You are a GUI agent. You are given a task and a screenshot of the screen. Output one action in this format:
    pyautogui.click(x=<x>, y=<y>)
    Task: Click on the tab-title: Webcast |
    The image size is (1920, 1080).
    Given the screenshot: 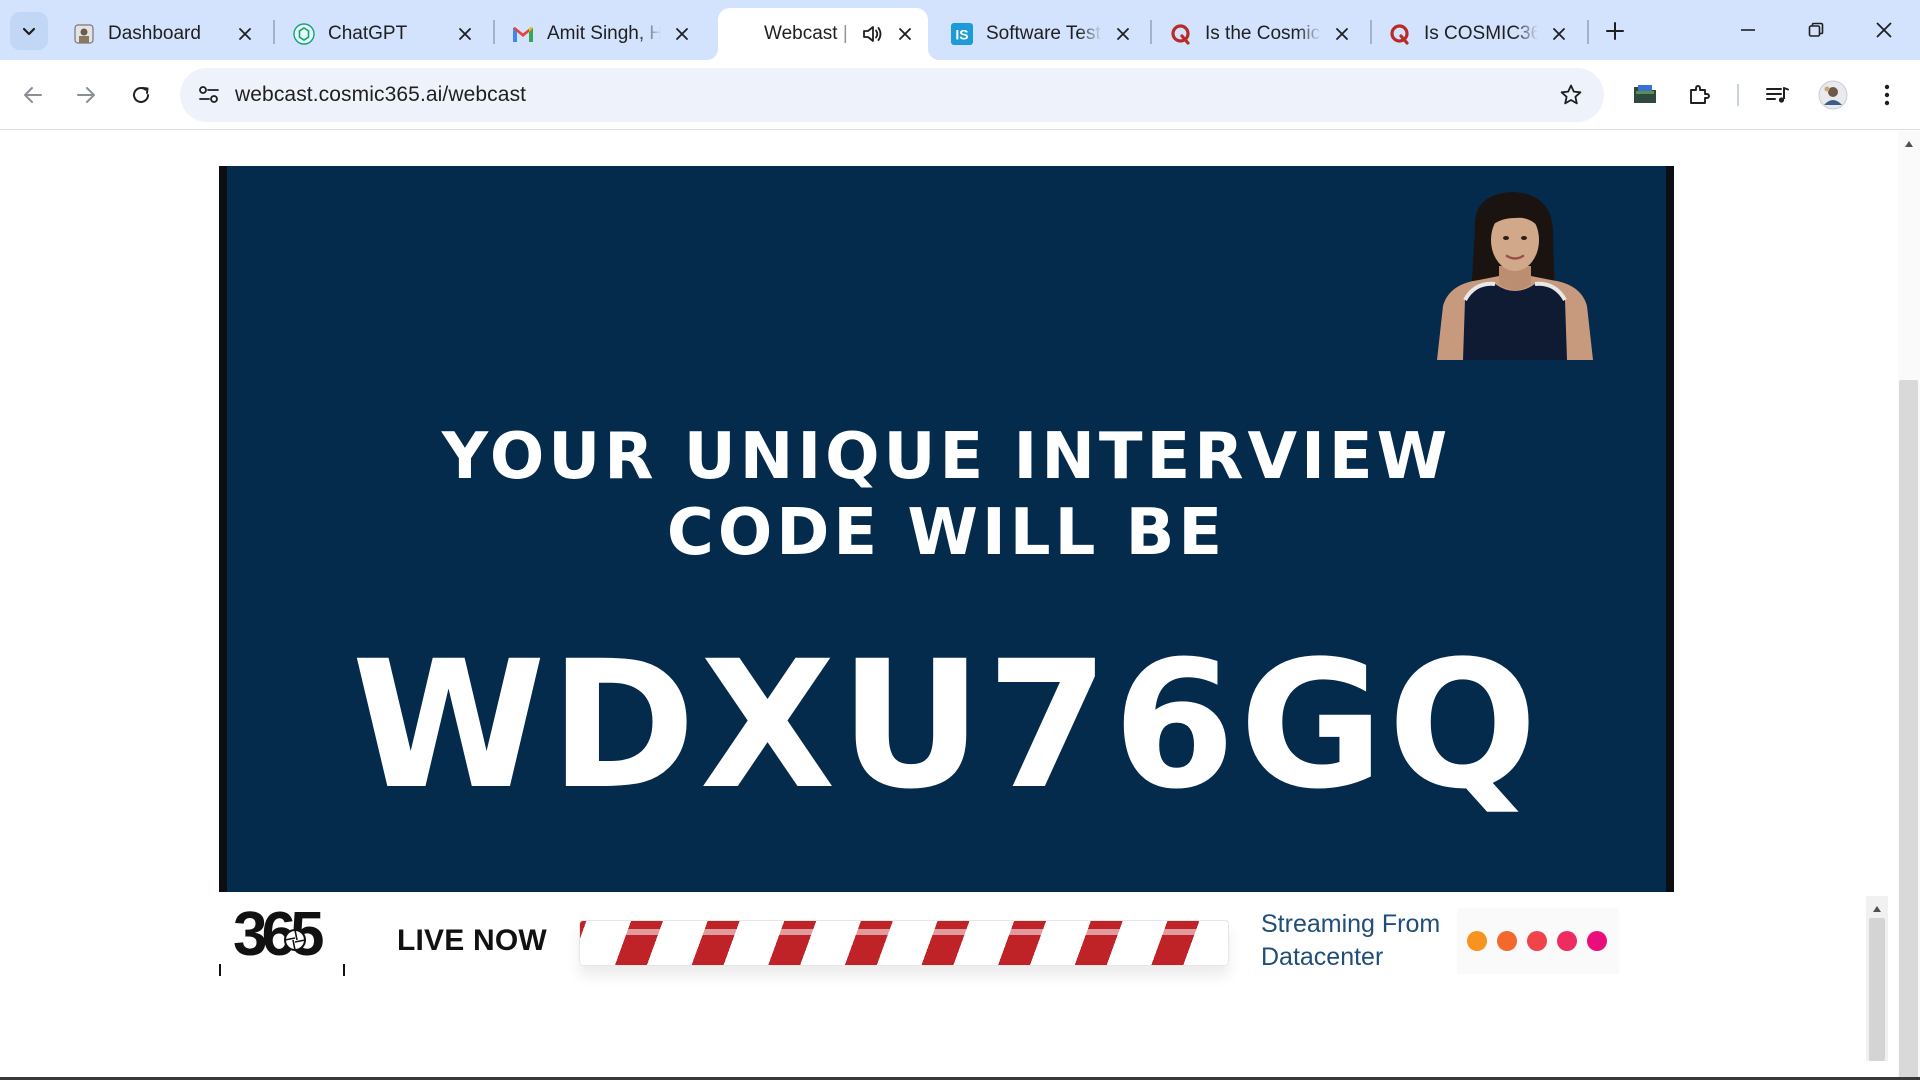 What is the action you would take?
    pyautogui.click(x=806, y=33)
    